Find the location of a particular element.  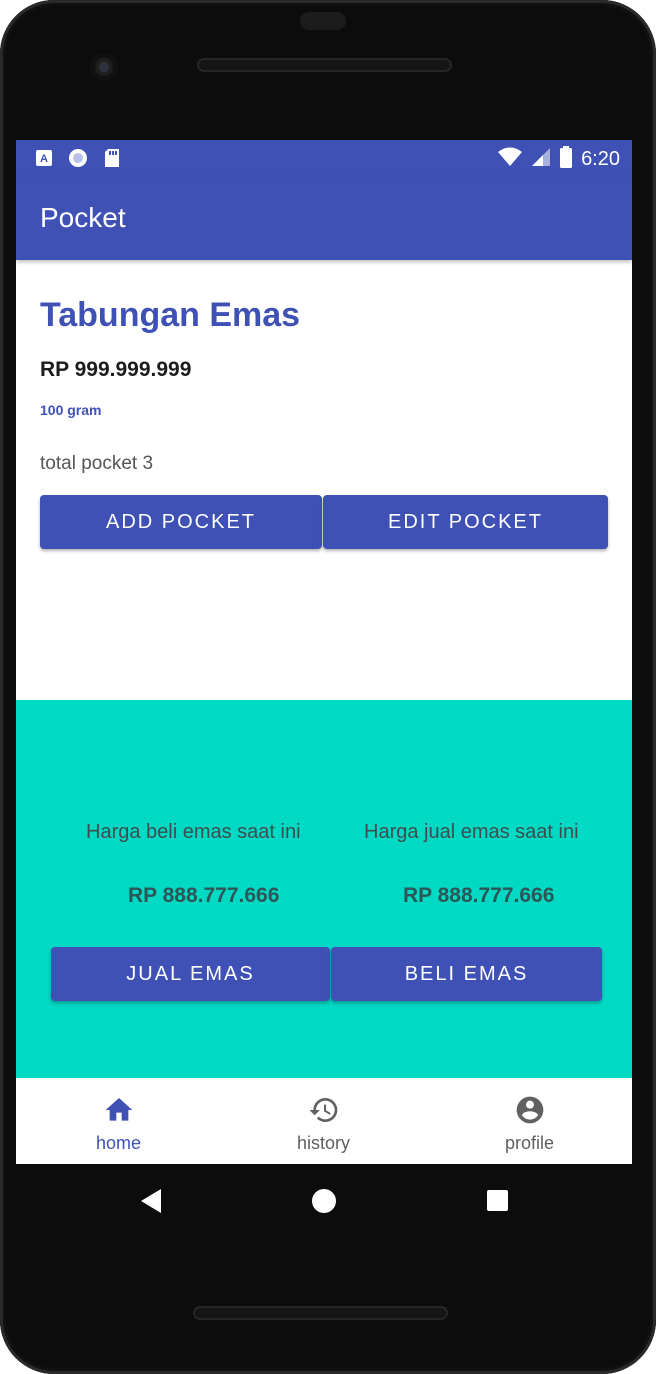

nav-item-profile: profile is located at coordinates (529, 1121).